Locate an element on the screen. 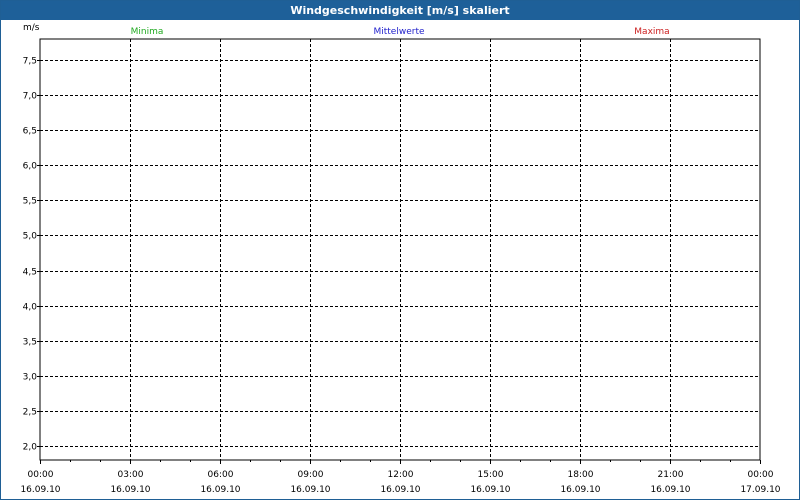  y-tick-label: 3,5 is located at coordinates (30, 343).